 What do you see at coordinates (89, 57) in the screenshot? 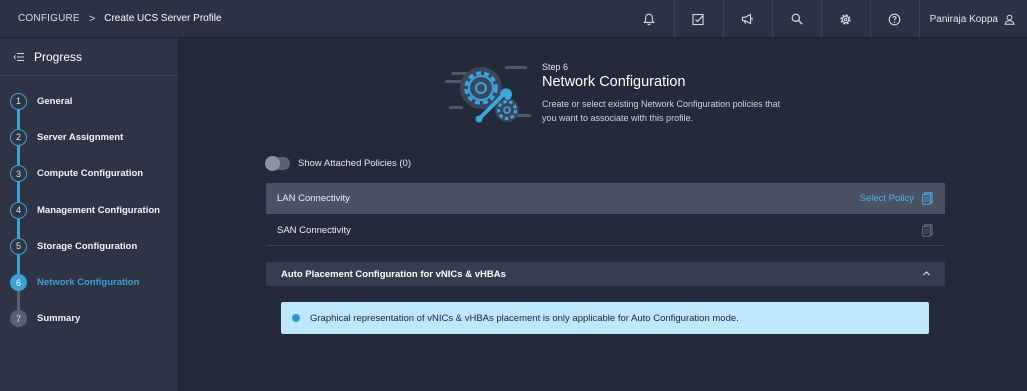
I see `sidebar-header: Progress` at bounding box center [89, 57].